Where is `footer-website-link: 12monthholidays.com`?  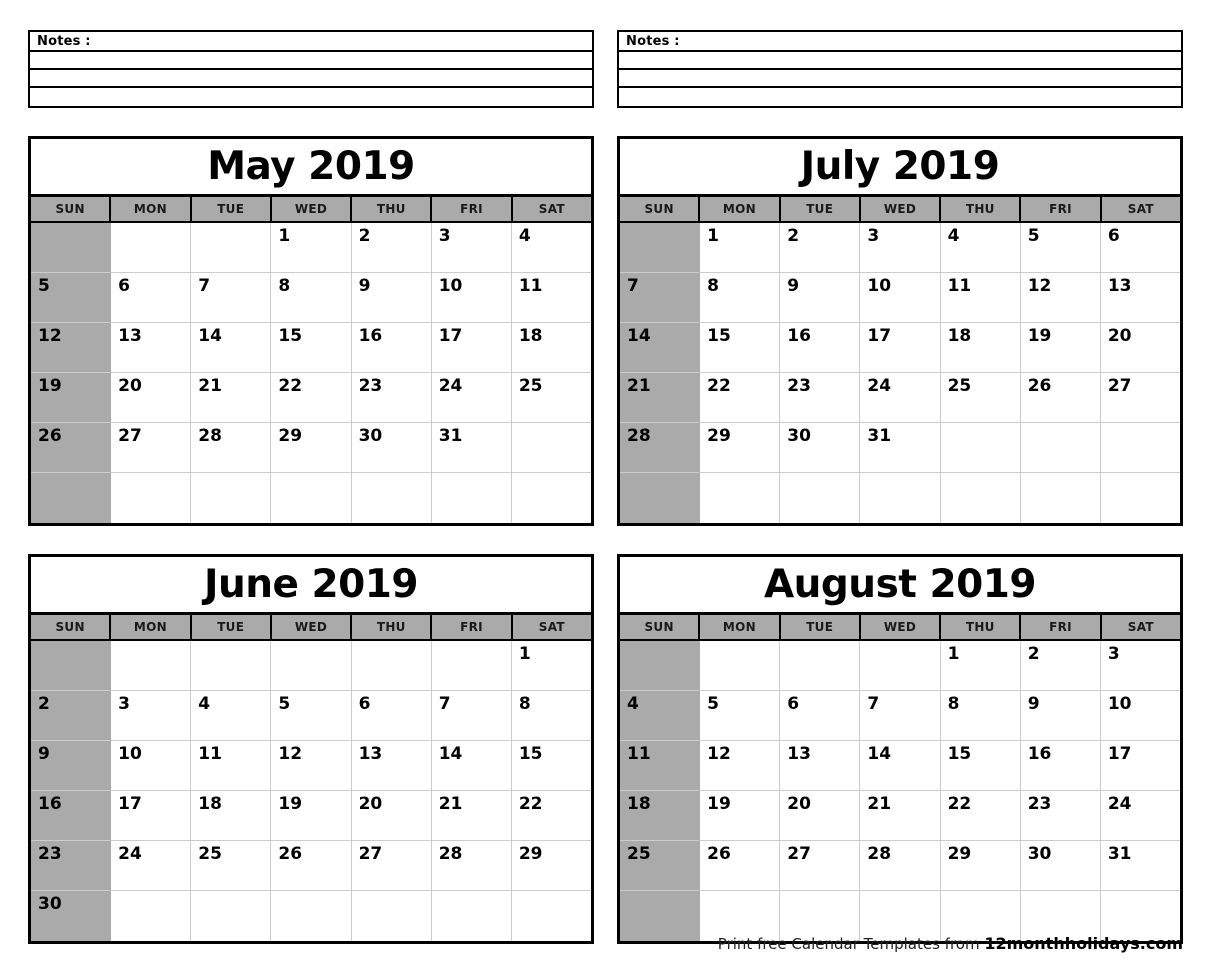
footer-website-link: 12monthholidays.com is located at coordinates (1083, 943).